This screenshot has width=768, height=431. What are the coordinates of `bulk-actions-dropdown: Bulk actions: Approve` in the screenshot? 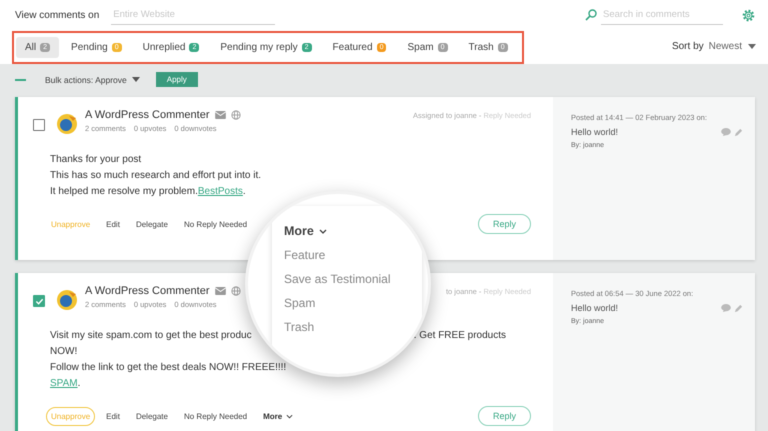 It's located at (92, 80).